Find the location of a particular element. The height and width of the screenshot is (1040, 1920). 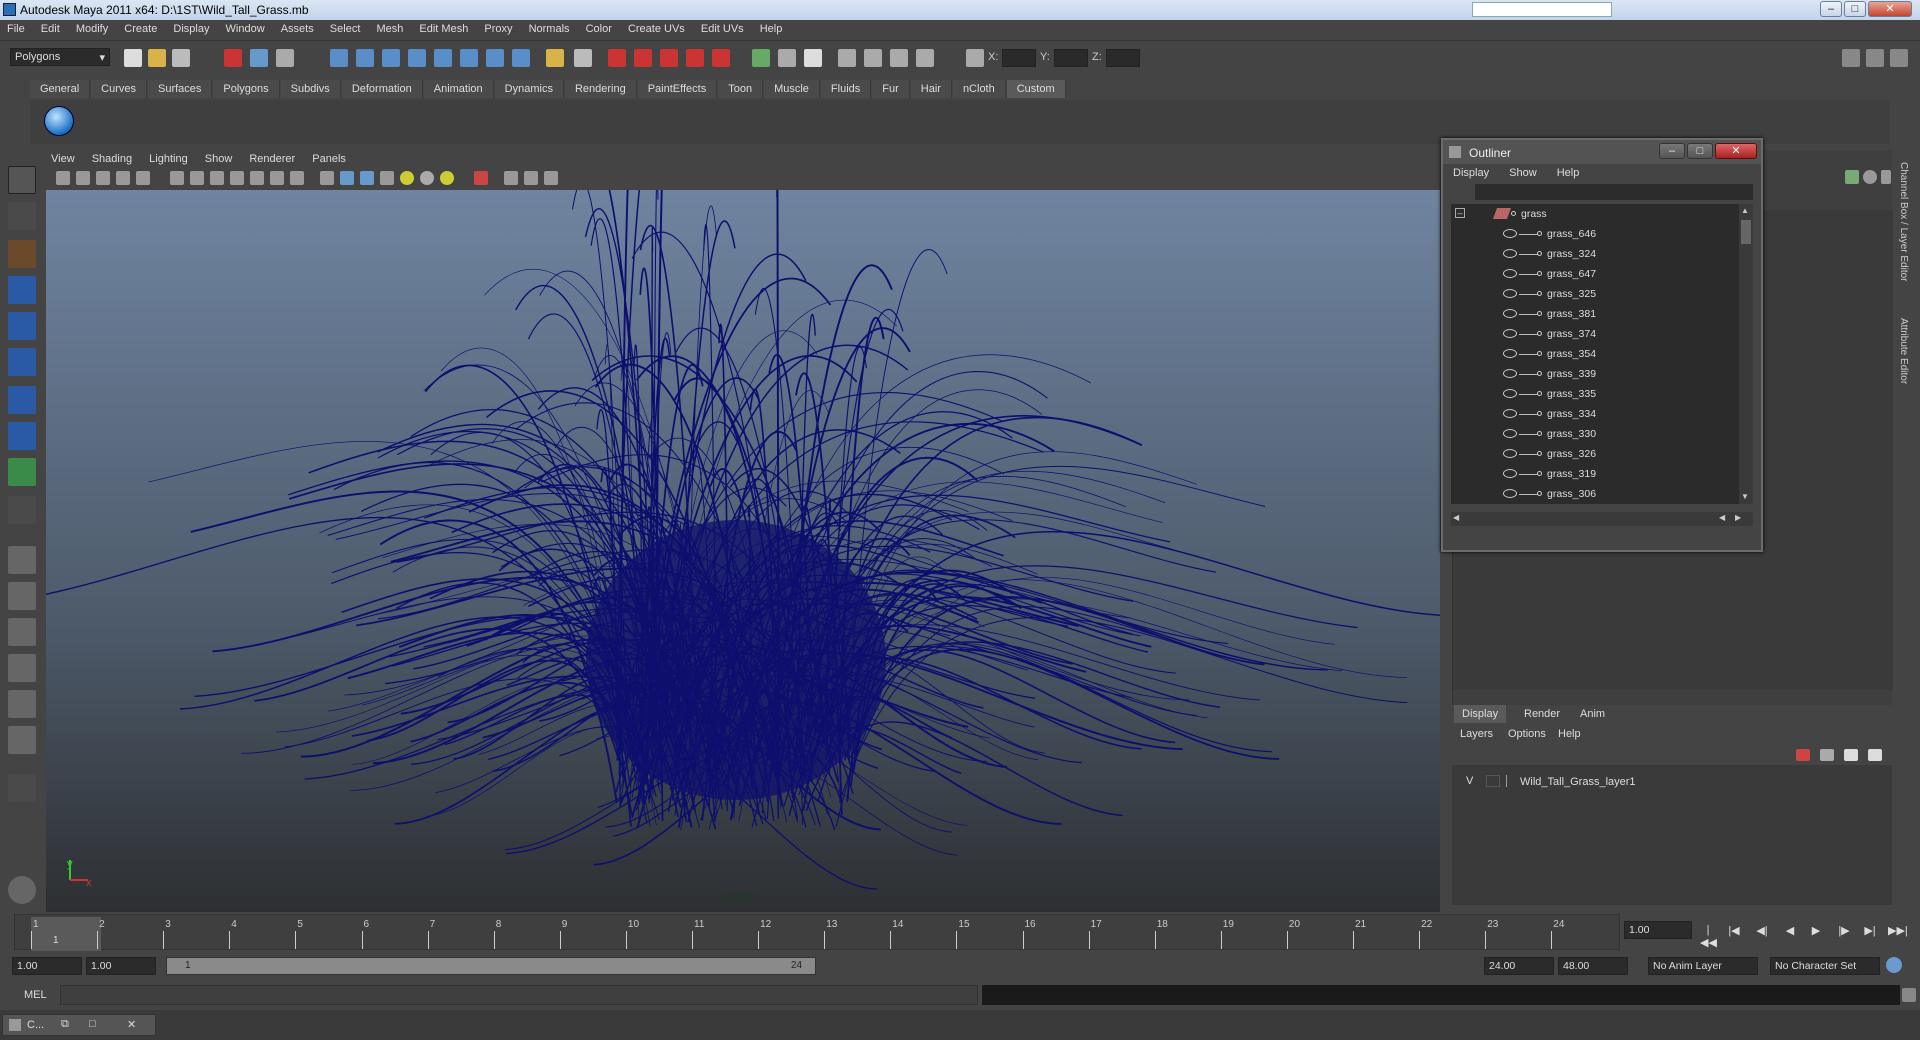

shelf-tab-deformation: Deformation is located at coordinates (382, 89).